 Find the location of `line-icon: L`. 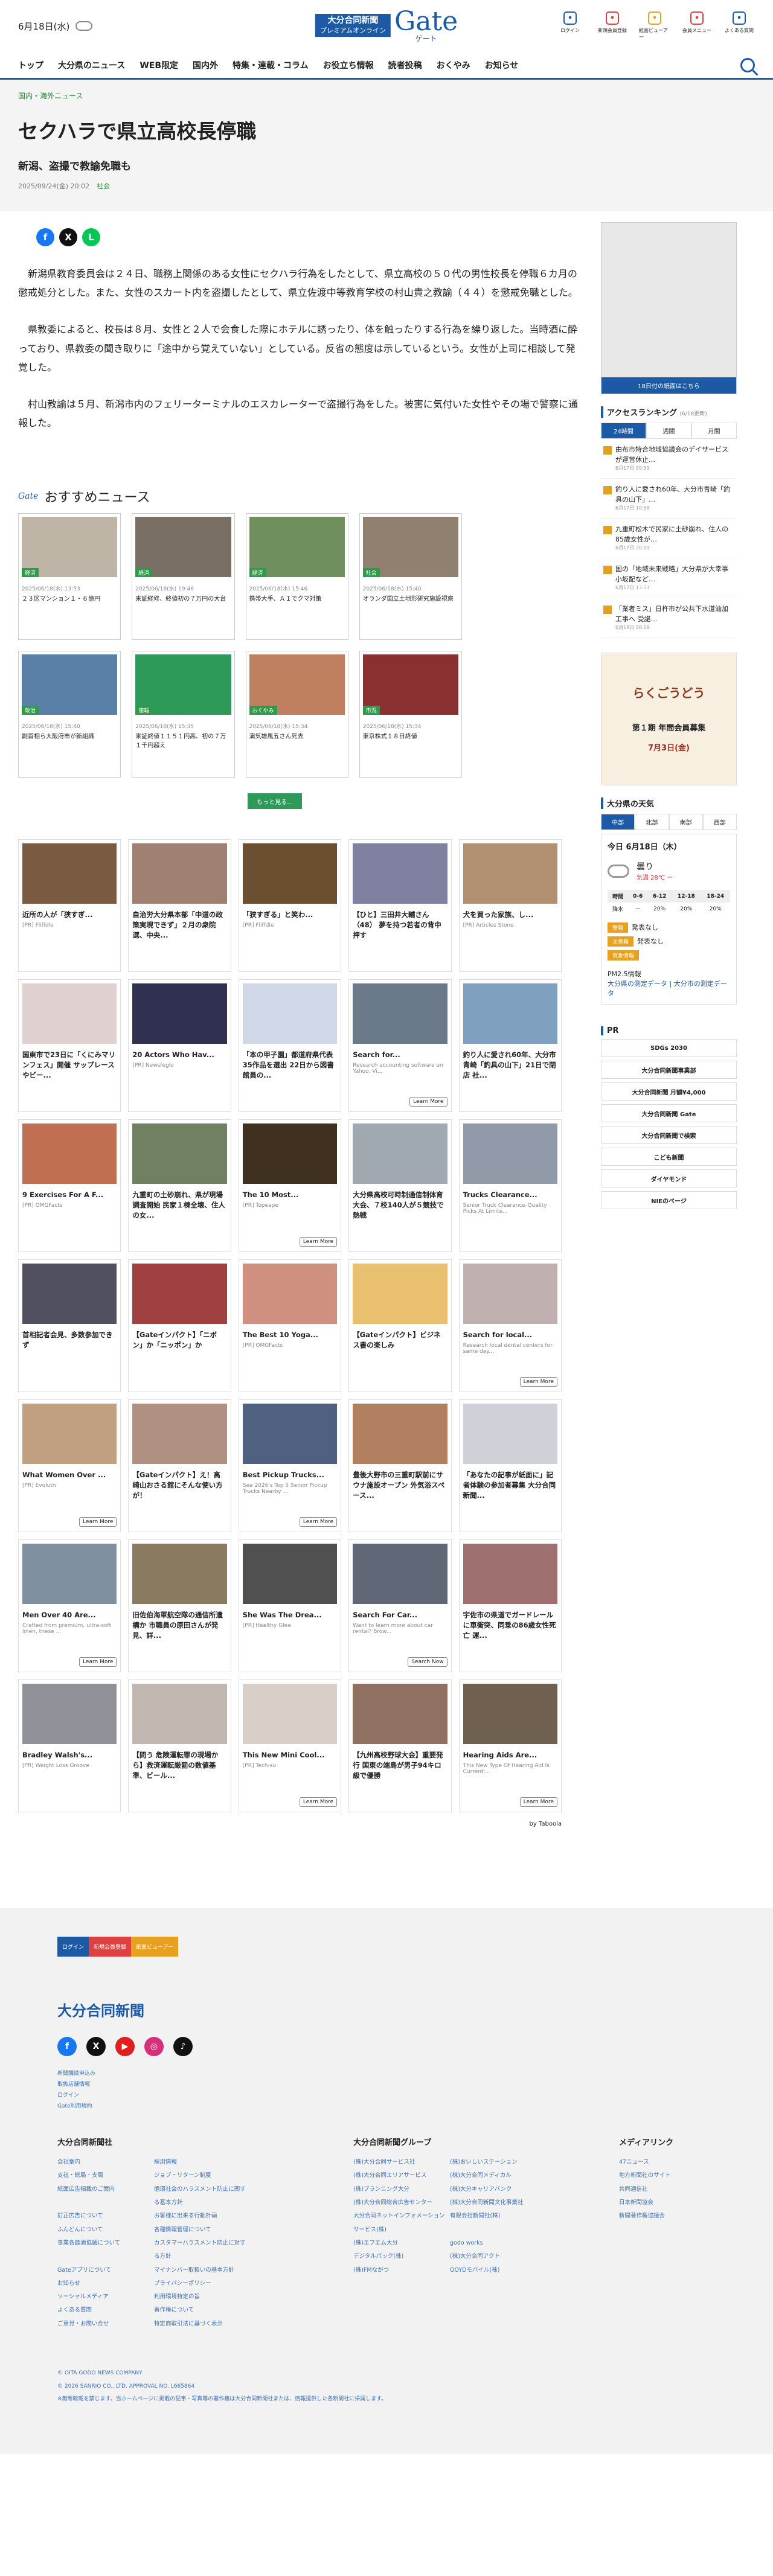

line-icon: L is located at coordinates (91, 237).